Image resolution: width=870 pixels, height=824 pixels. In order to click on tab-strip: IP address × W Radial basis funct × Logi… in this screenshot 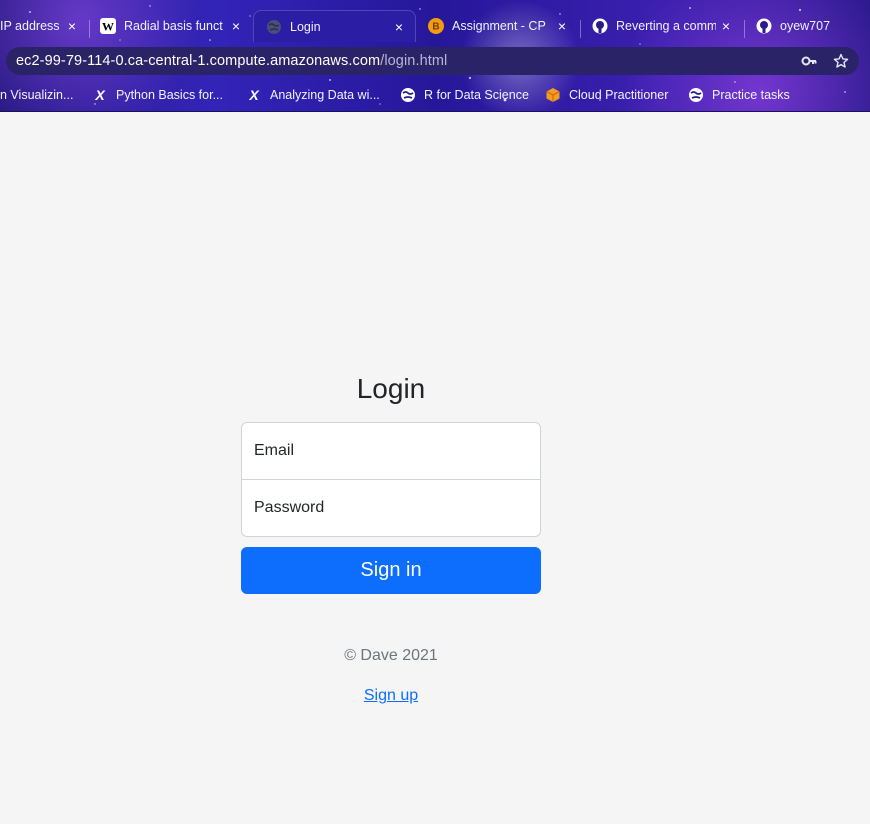, I will do `click(435, 26)`.